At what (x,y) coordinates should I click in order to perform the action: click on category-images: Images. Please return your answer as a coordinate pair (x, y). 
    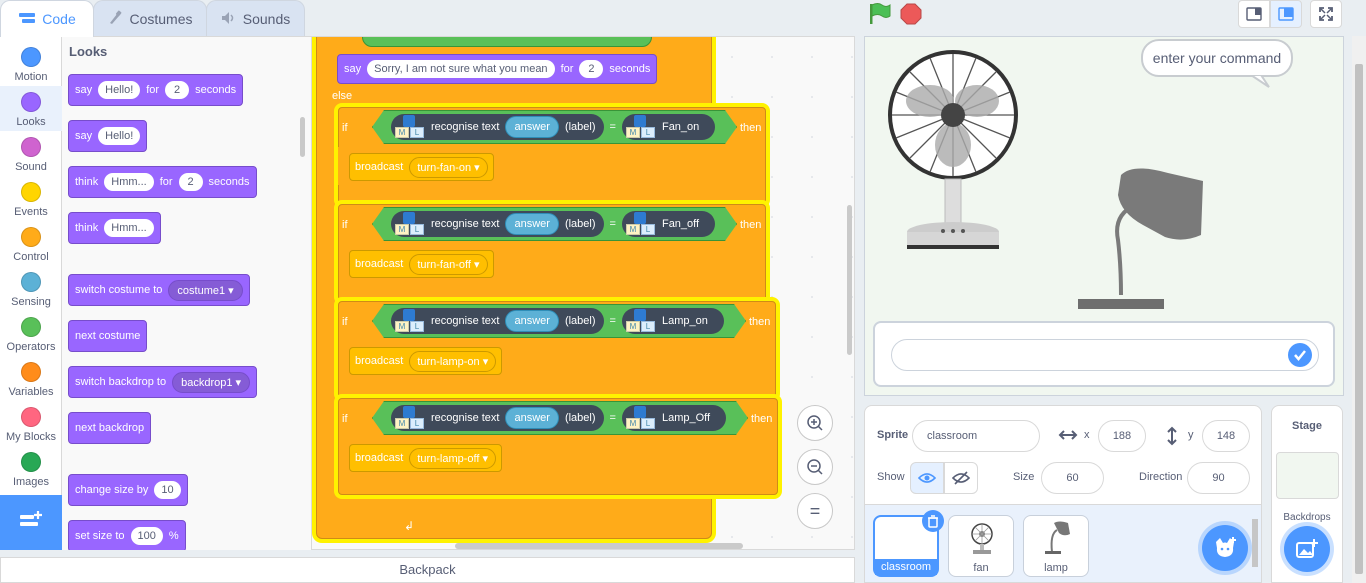
    Looking at the image, I should click on (31, 468).